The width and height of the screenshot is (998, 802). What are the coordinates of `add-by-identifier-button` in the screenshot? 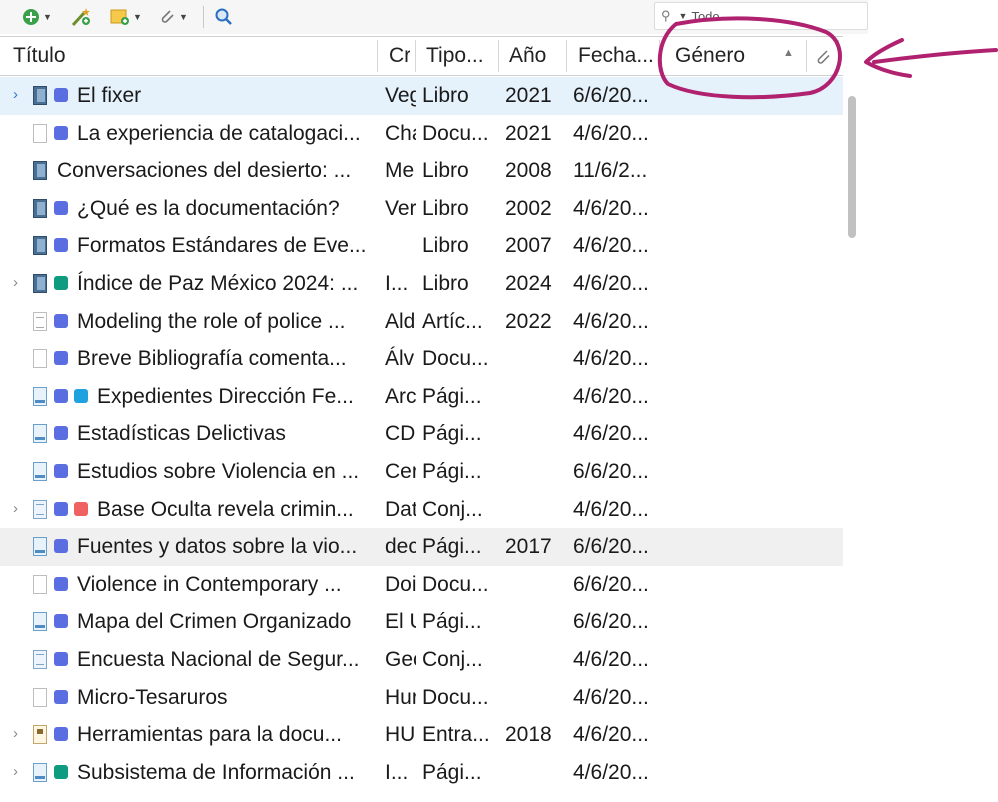 It's located at (81, 17).